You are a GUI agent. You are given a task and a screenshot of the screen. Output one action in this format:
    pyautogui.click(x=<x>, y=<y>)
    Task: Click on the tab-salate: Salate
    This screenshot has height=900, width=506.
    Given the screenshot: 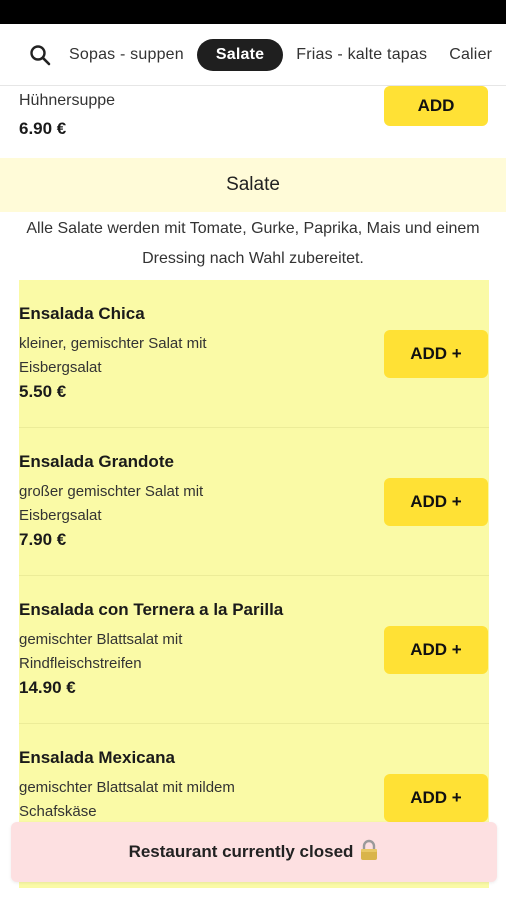 What is the action you would take?
    pyautogui.click(x=240, y=54)
    